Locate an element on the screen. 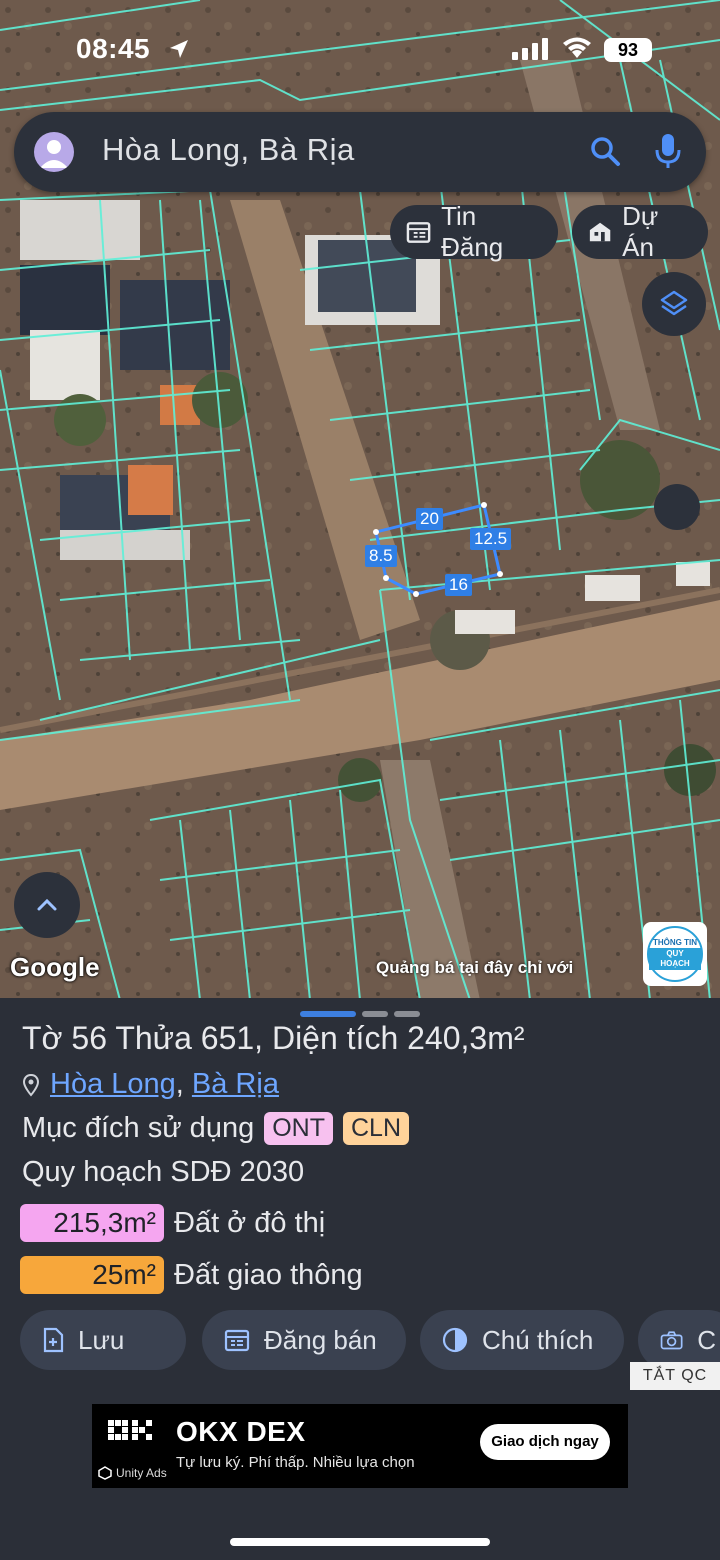 The height and width of the screenshot is (1560, 720). tag-cln: CLN is located at coordinates (375, 1128).